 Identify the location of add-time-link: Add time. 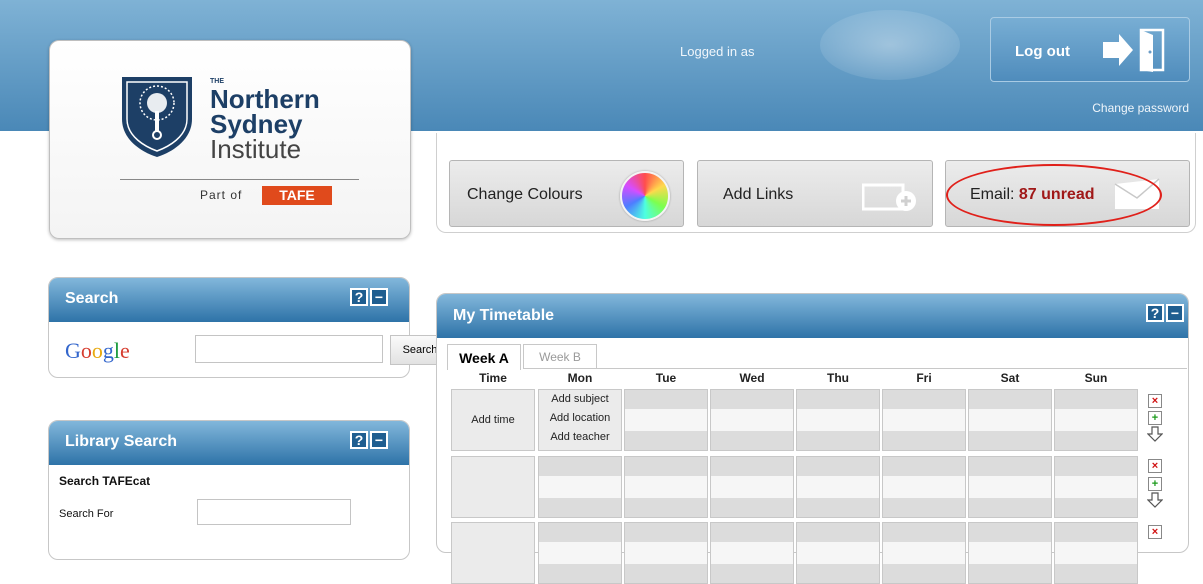
(493, 420).